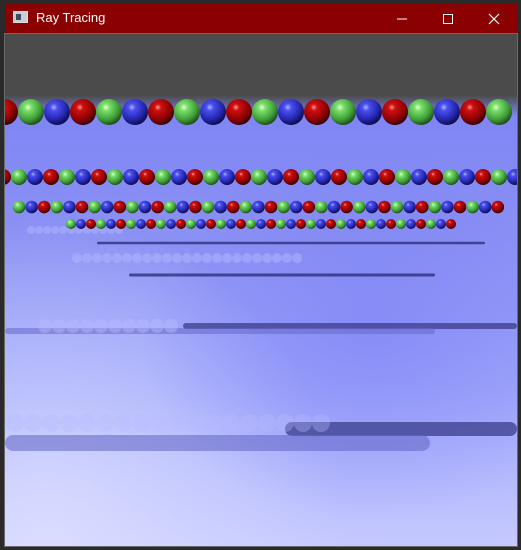  What do you see at coordinates (20, 17) in the screenshot?
I see `application-icon` at bounding box center [20, 17].